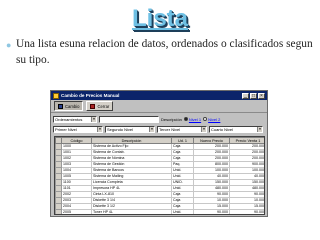  Describe the element at coordinates (66, 129) in the screenshot. I see `first-level-value: Primer Nivel` at that location.